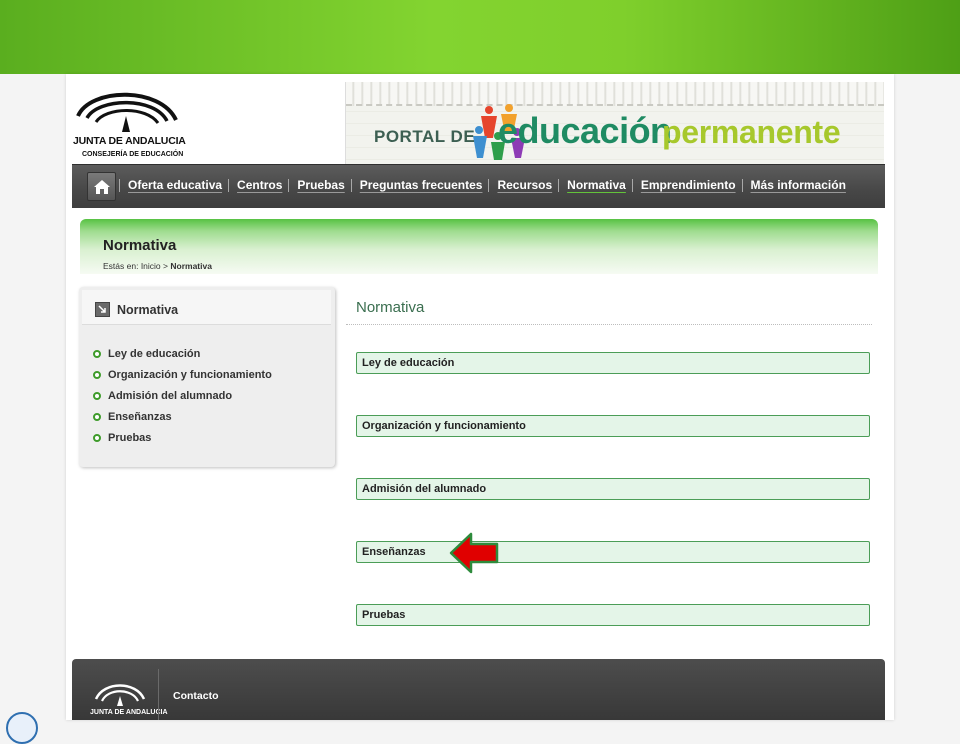  What do you see at coordinates (478, 689) in the screenshot?
I see `footer: JUNTA DE ANDALUCIA Contacto` at bounding box center [478, 689].